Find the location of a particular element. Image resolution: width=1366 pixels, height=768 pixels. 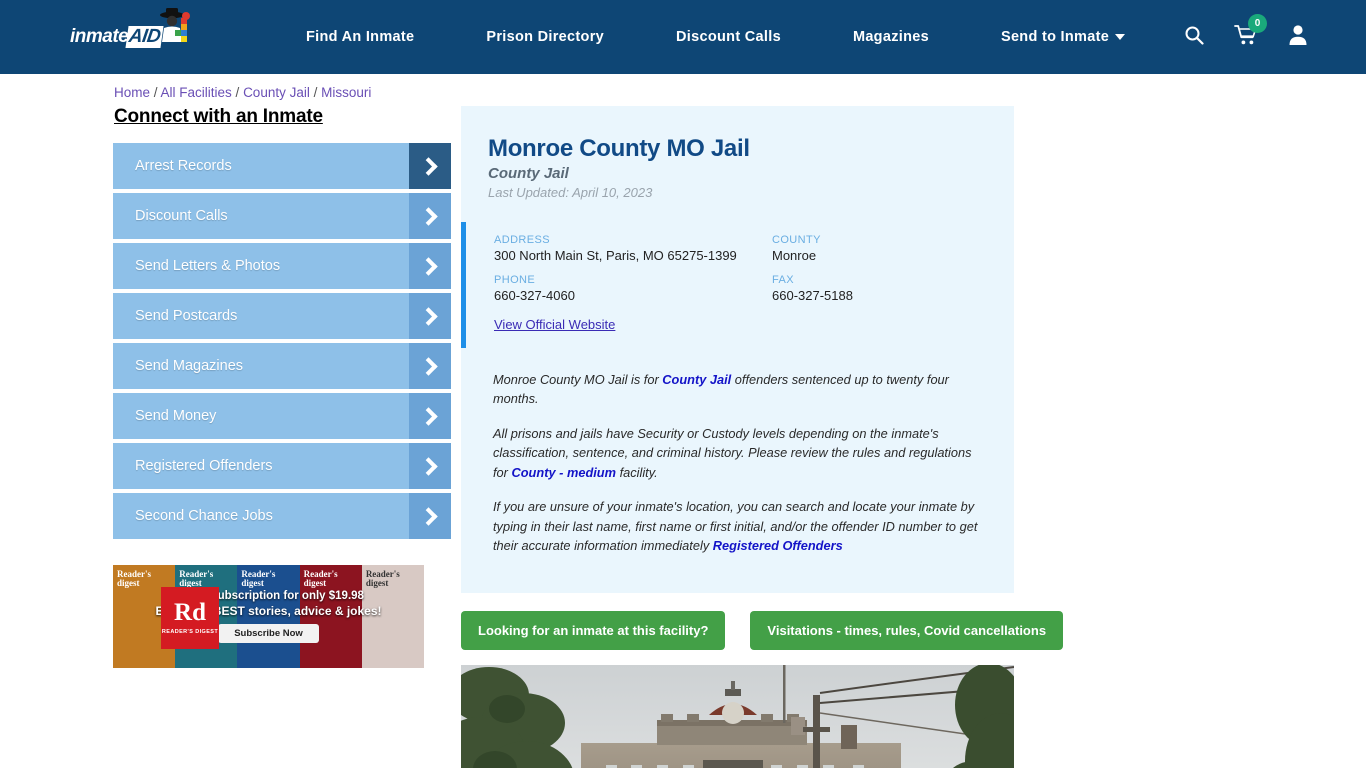

phone-value: 660-327-4060 is located at coordinates (534, 295).